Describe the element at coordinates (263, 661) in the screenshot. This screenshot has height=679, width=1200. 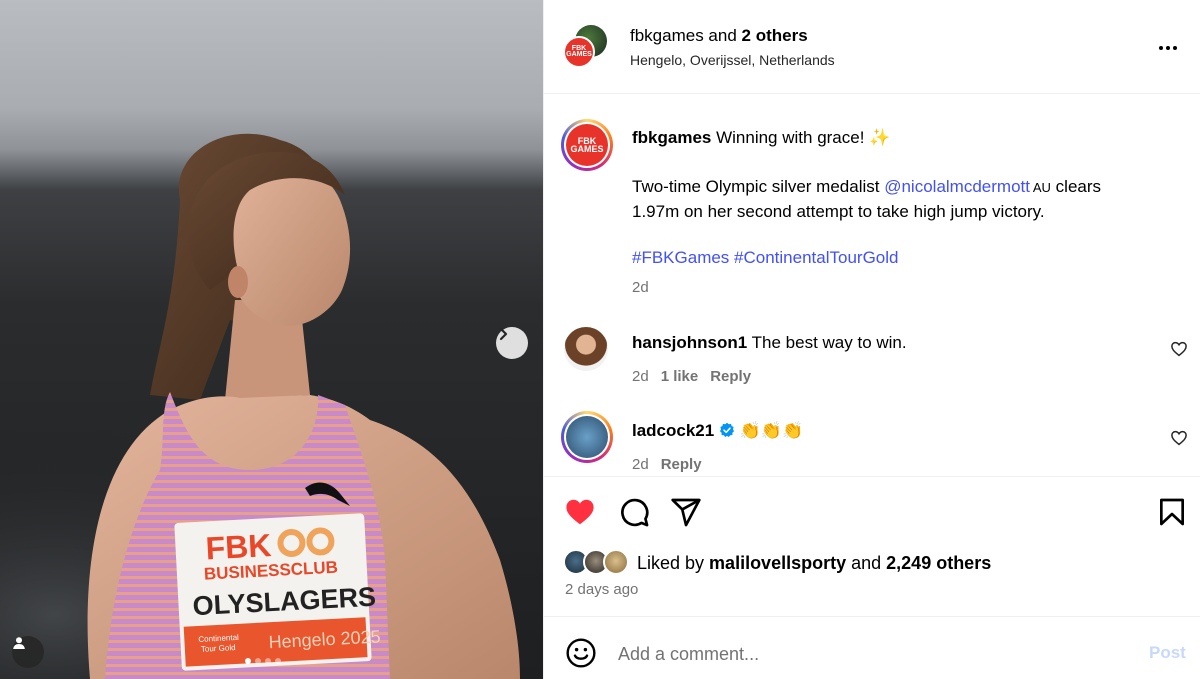
I see `carousel-indicator` at that location.